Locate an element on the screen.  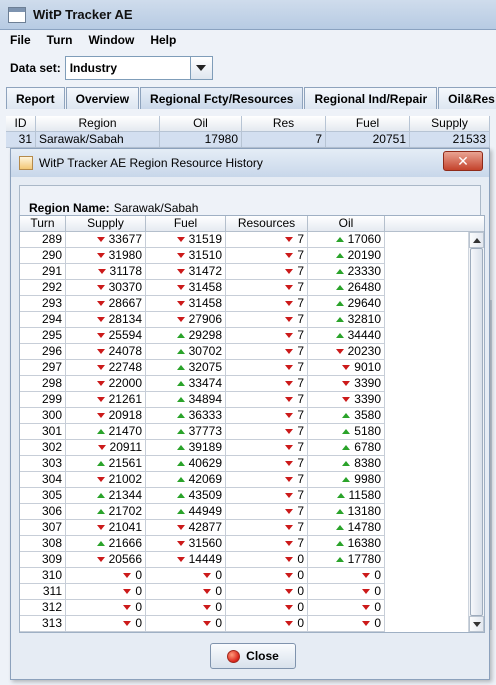
table-row: 293 28667 31458 7 29640 is located at coordinates (252, 304).